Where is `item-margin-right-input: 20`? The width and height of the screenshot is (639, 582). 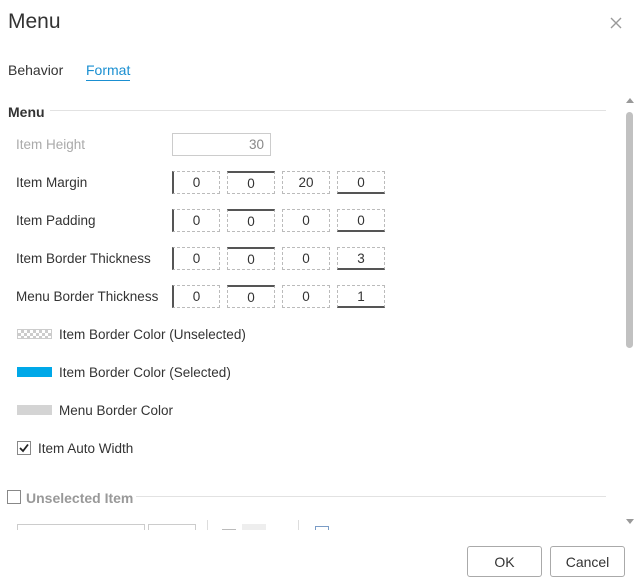
item-margin-right-input: 20 is located at coordinates (306, 182).